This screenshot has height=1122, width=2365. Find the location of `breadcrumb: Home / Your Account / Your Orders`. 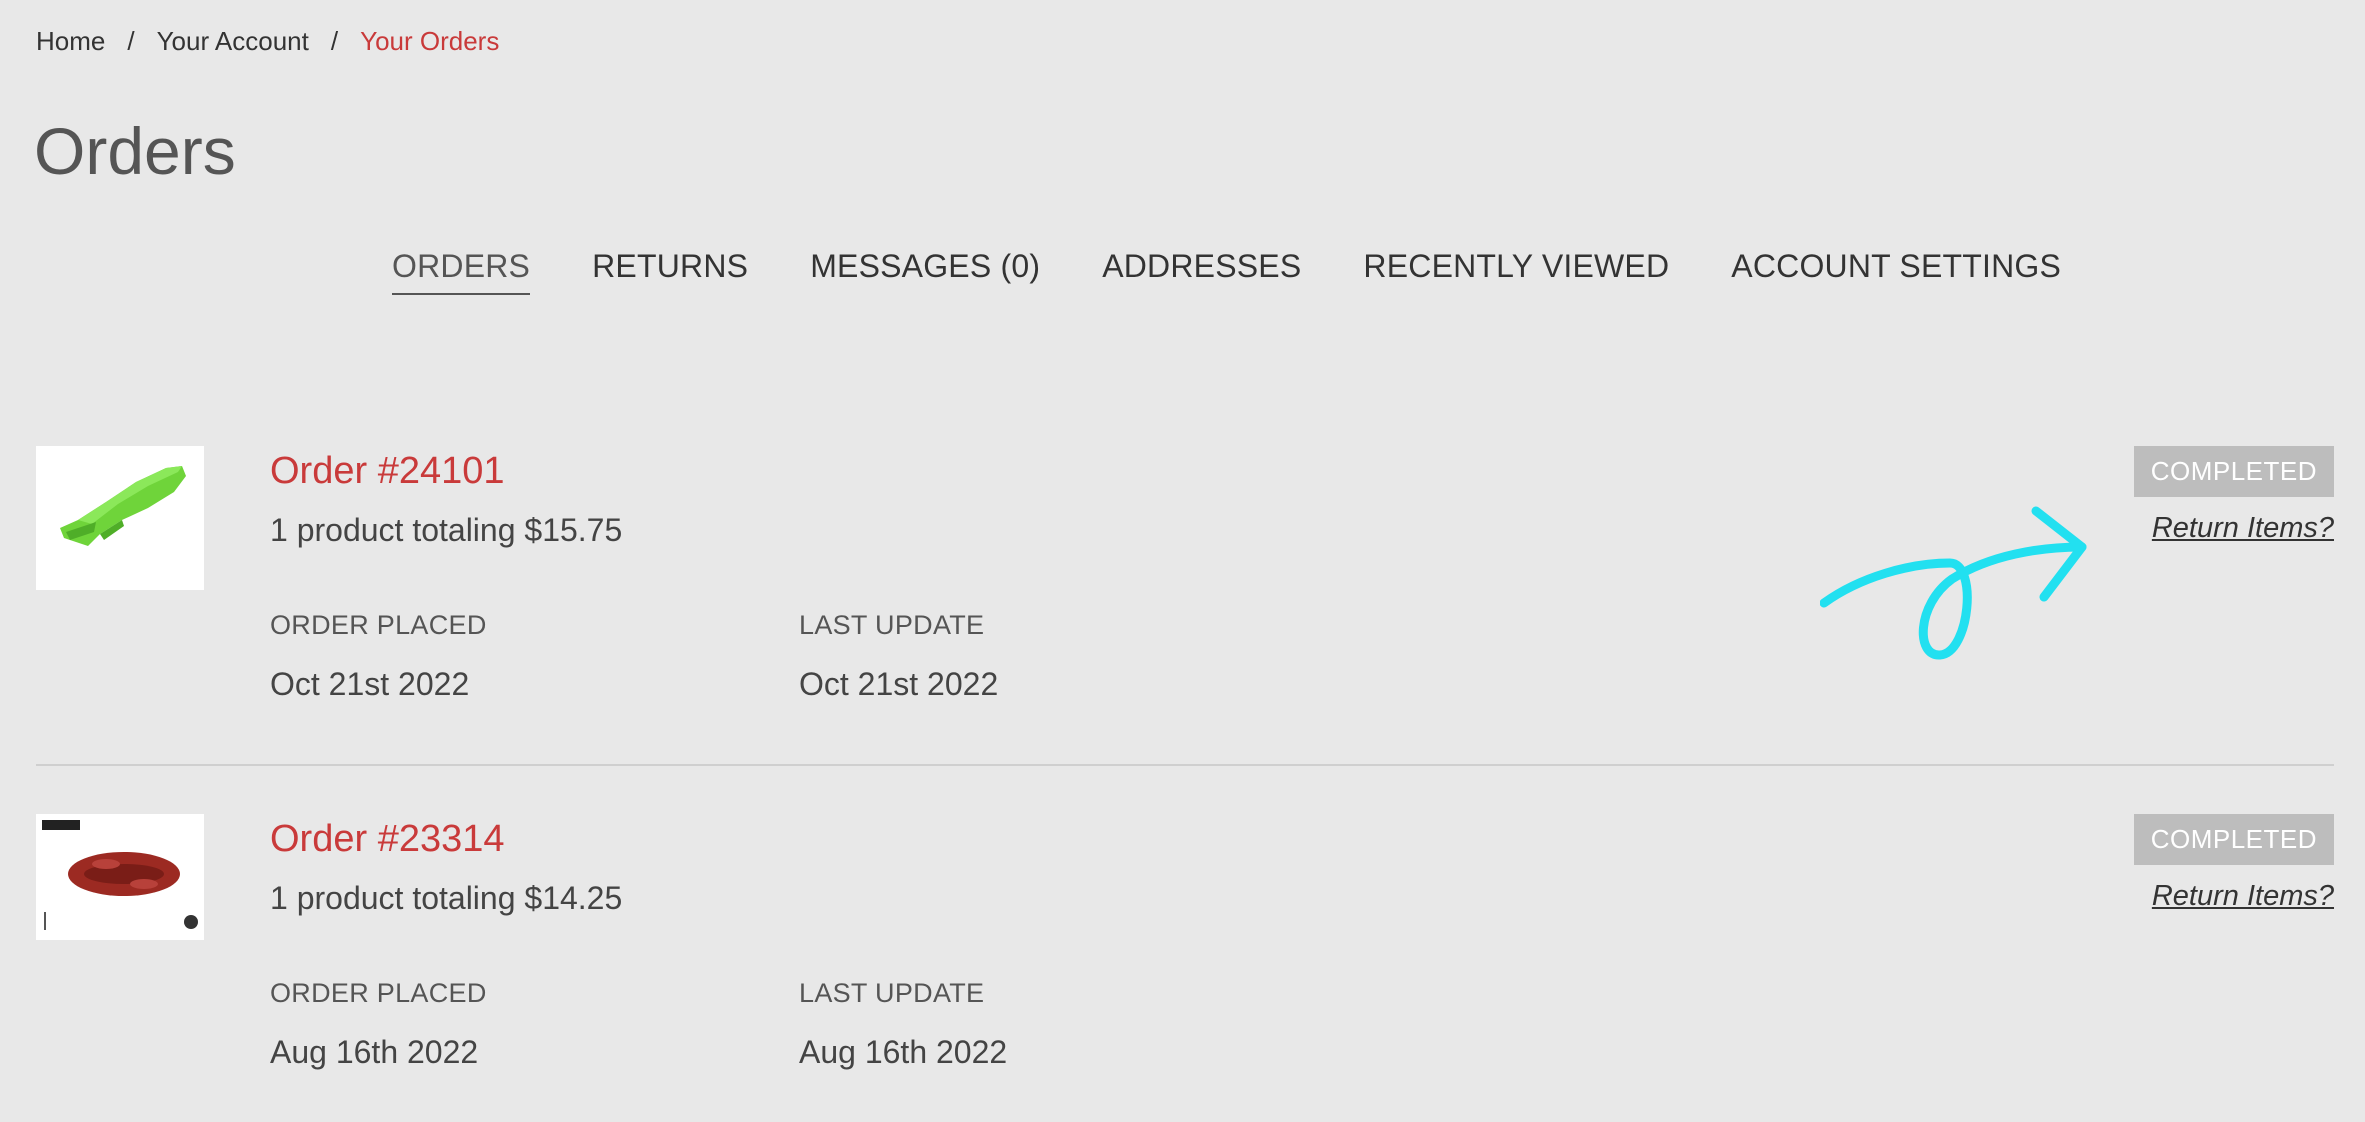

breadcrumb: Home / Your Account / Your Orders is located at coordinates (267, 41).